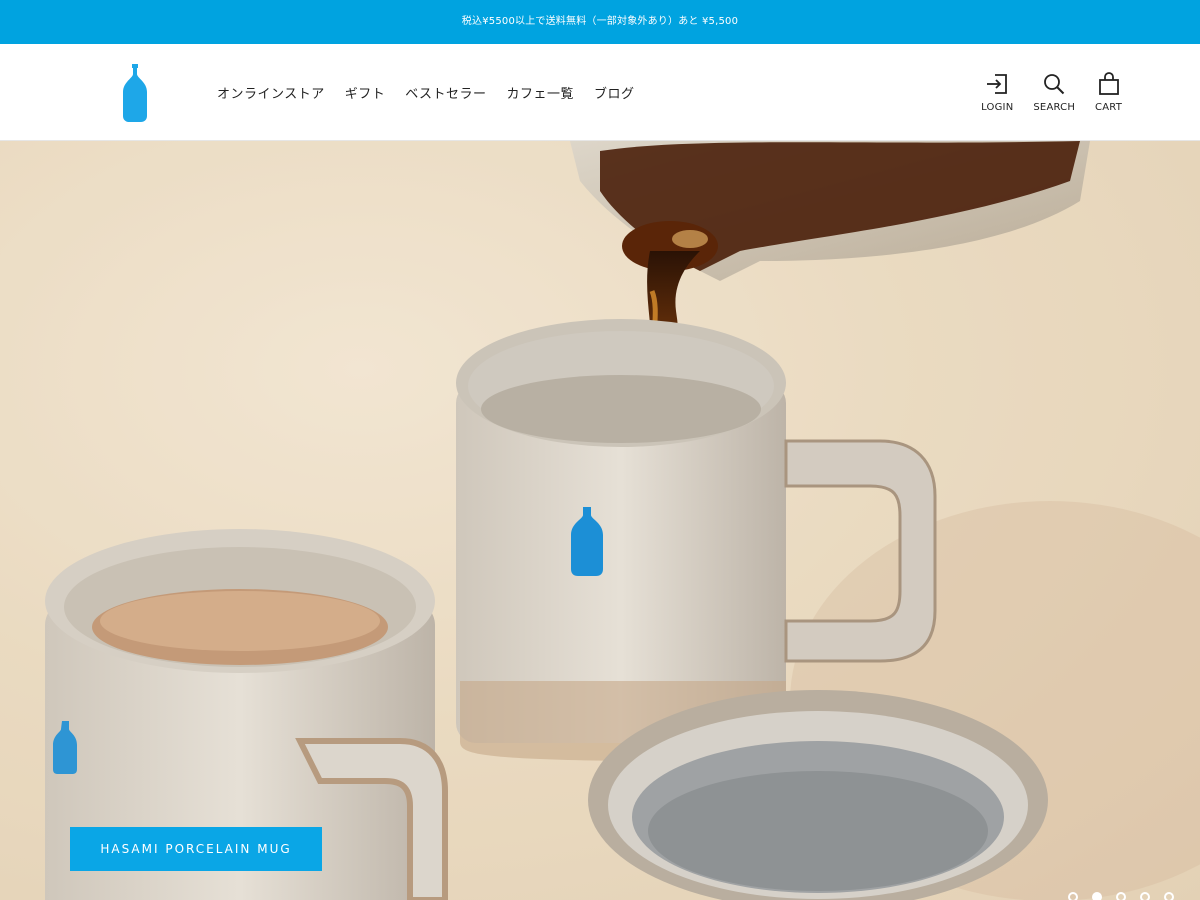 This screenshot has width=1200, height=900. Describe the element at coordinates (271, 92) in the screenshot. I see `nav-item-online-store: オンラインストア` at that location.